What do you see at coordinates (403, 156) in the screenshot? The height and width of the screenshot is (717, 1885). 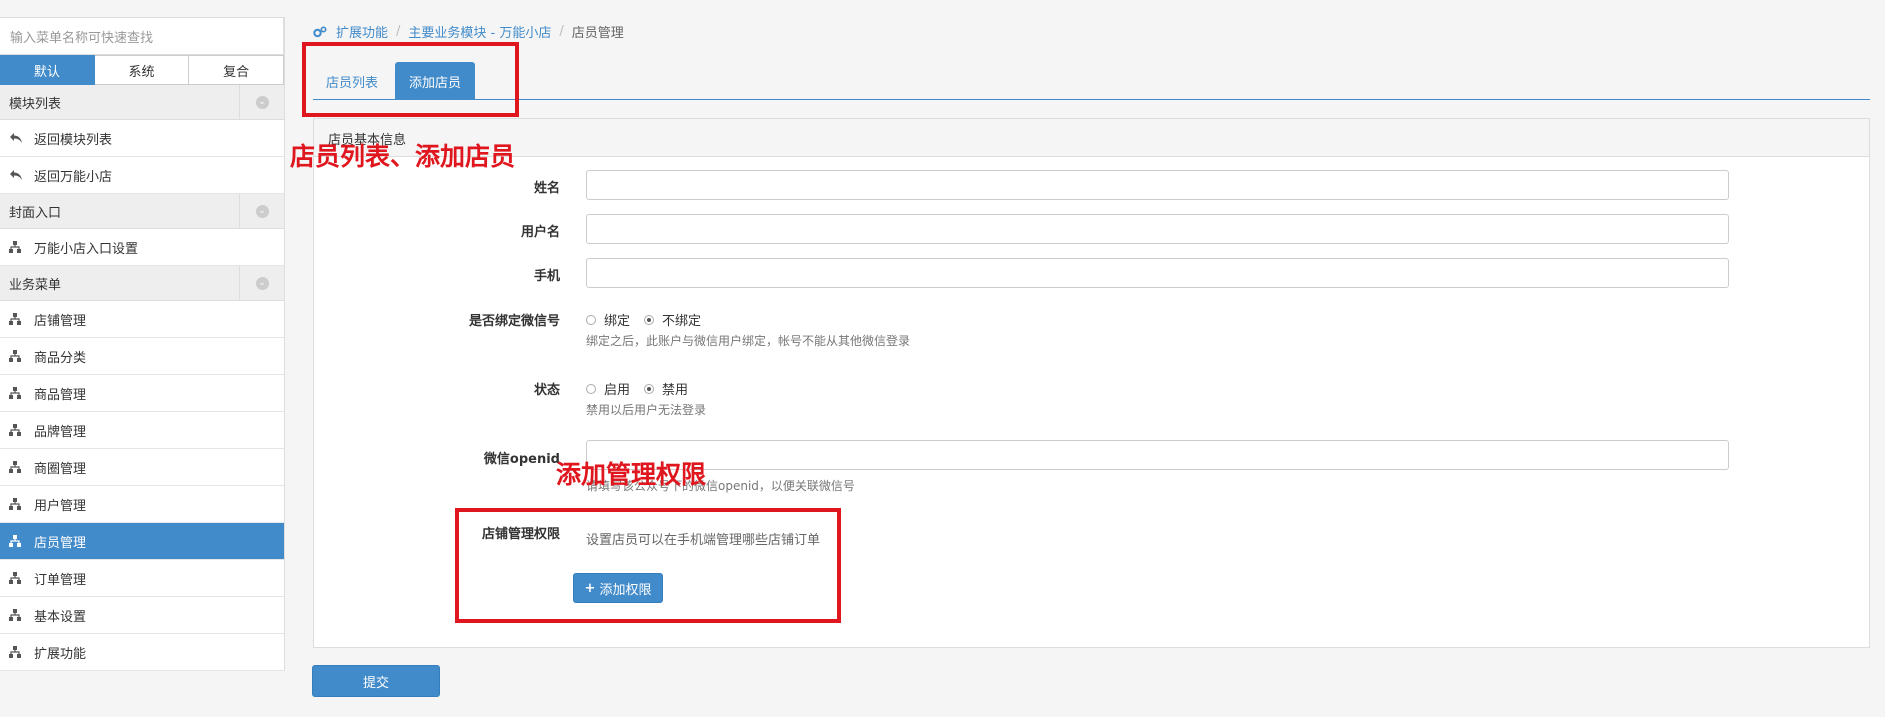 I see `annotation-tabs-note: 店员列表、添加店员` at bounding box center [403, 156].